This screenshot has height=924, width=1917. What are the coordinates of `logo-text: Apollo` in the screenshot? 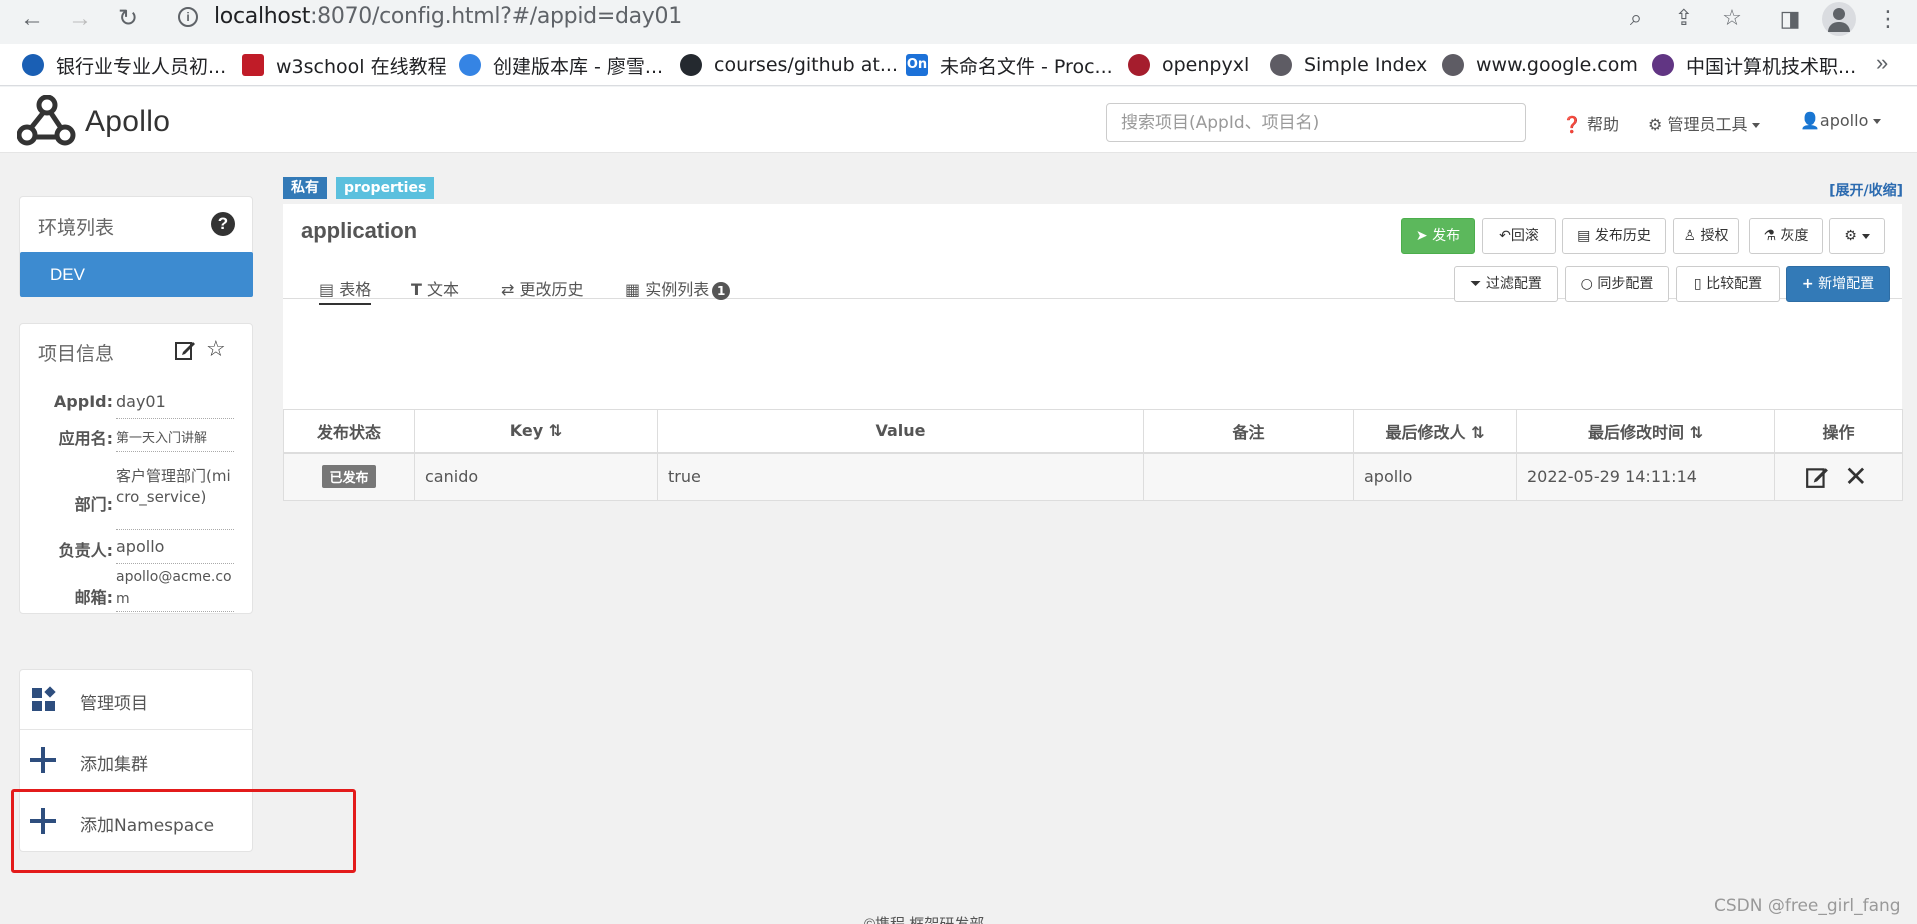 It's located at (127, 122).